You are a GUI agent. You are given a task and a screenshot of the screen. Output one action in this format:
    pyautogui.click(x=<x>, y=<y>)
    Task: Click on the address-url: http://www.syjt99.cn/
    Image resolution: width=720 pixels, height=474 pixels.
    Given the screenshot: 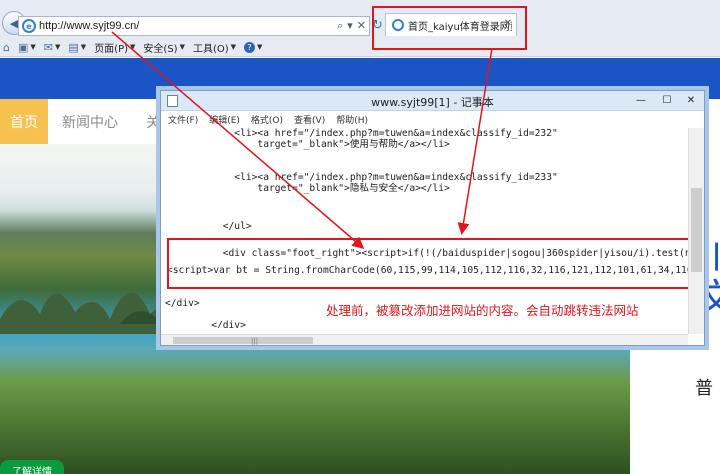 What is the action you would take?
    pyautogui.click(x=89, y=26)
    